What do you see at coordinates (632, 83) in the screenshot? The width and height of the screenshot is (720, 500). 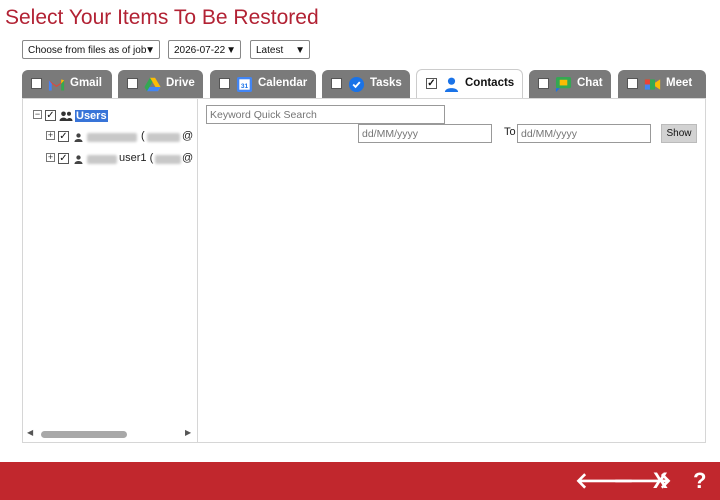 I see `tab-meet-checkbox` at bounding box center [632, 83].